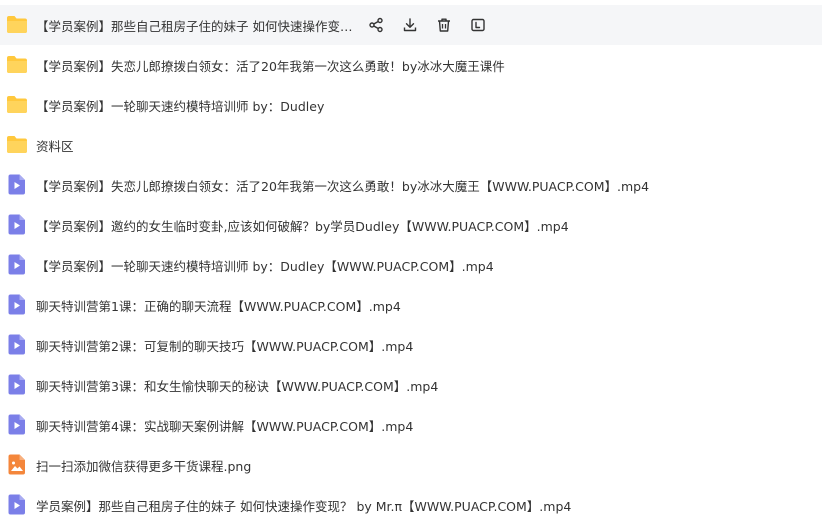 The width and height of the screenshot is (822, 530). I want to click on file-row-1: 【学员案例】失恋儿郎撩拨白领女：活了20年我第一次这么勇敢！by冰冰大魔王课件, so click(411, 65).